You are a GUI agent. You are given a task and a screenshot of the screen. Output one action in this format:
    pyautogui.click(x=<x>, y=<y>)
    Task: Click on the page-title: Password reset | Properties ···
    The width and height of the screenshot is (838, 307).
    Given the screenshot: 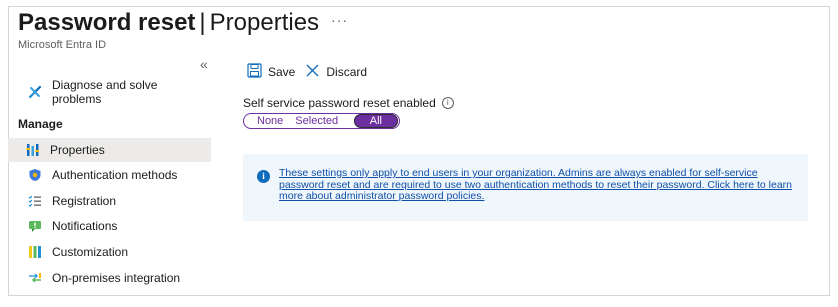 What is the action you would take?
    pyautogui.click(x=183, y=23)
    